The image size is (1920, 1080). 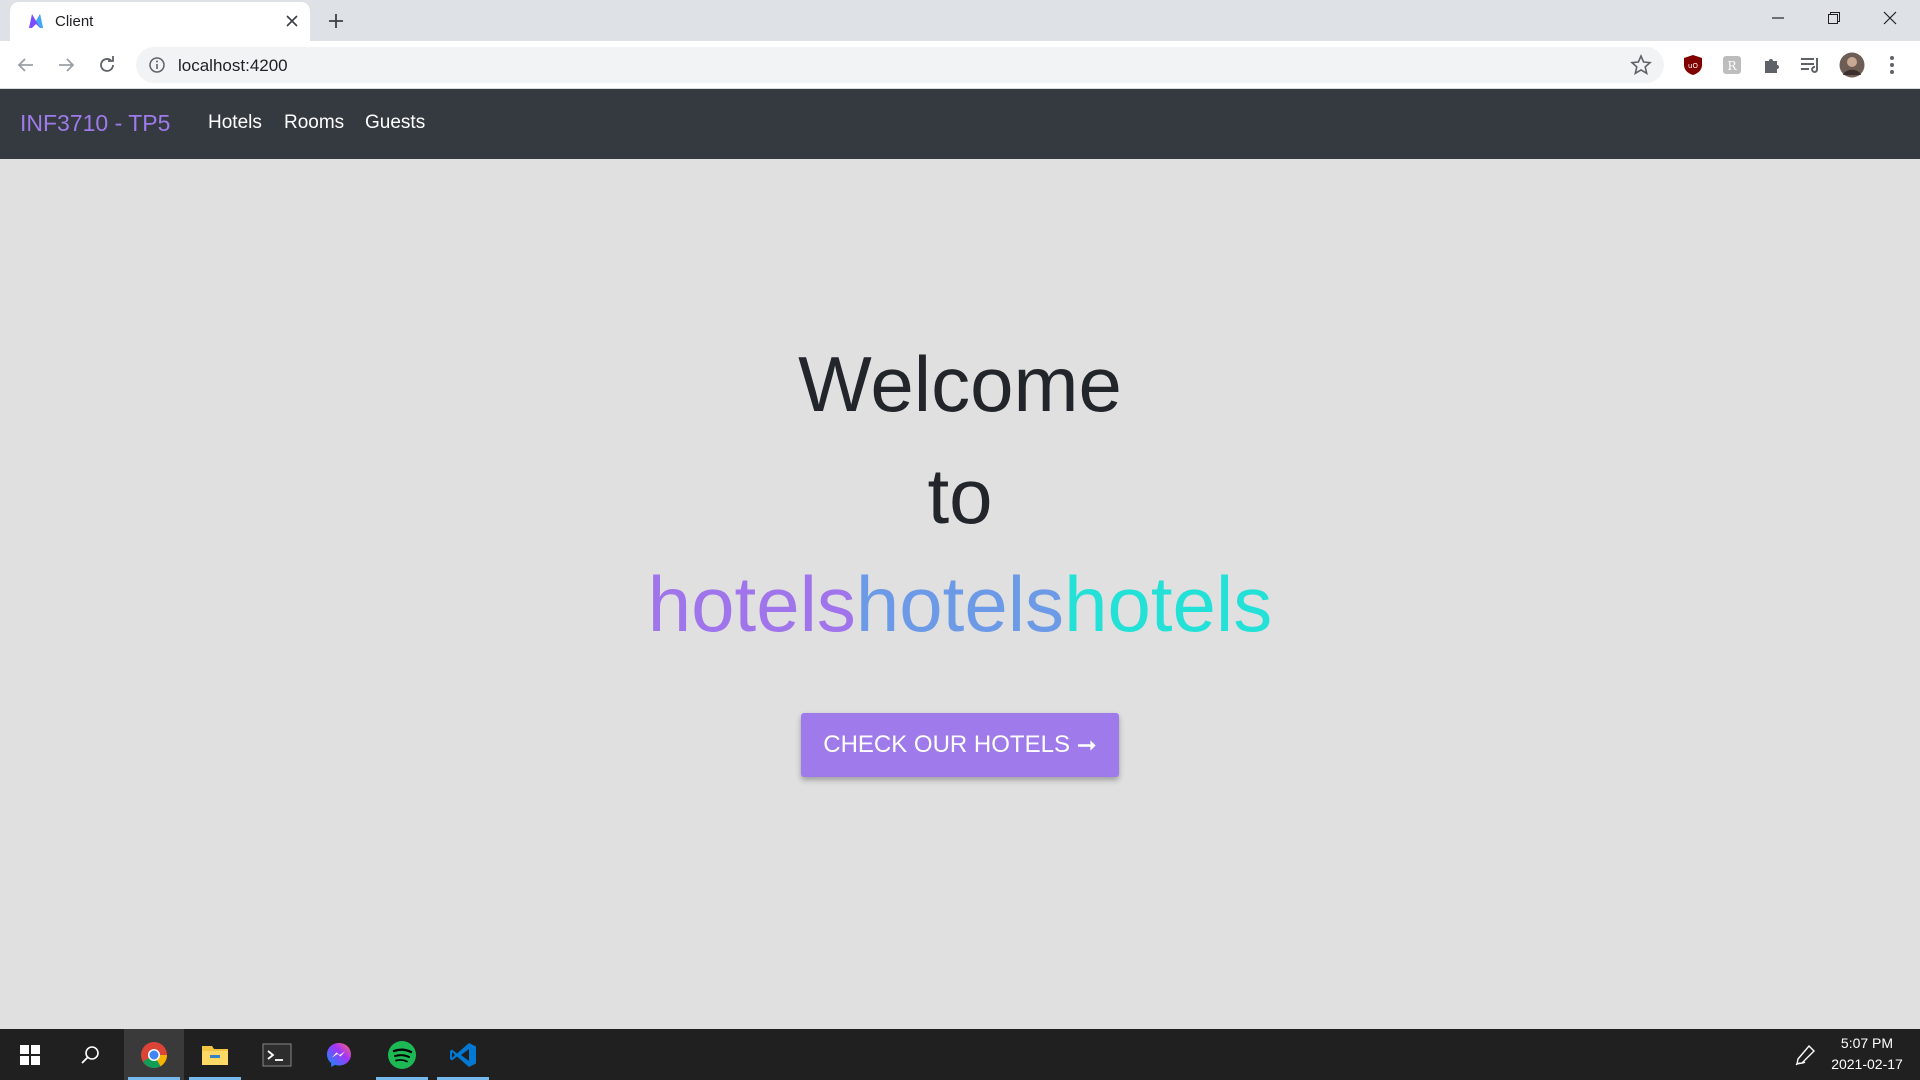 What do you see at coordinates (1867, 1064) in the screenshot?
I see `clock-date: 2021-02-17` at bounding box center [1867, 1064].